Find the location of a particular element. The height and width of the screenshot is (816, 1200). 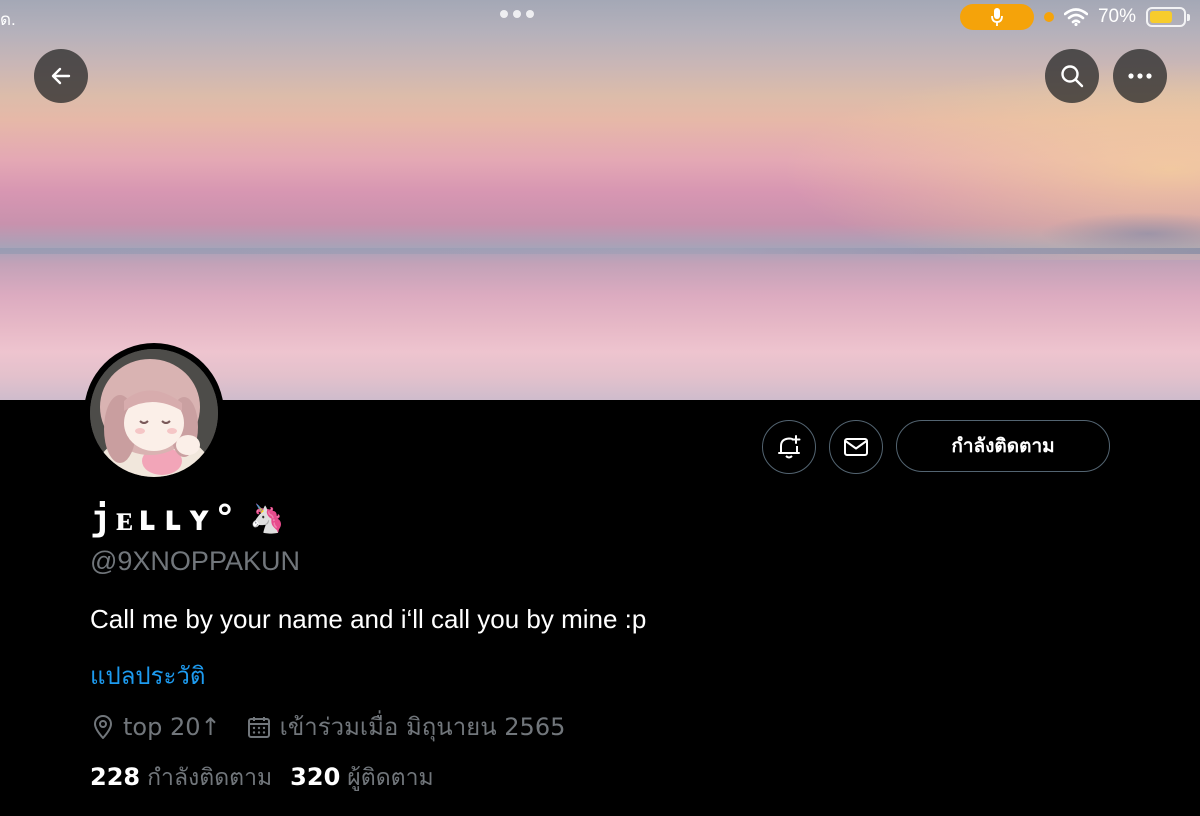

microphone-icon is located at coordinates (997, 17).